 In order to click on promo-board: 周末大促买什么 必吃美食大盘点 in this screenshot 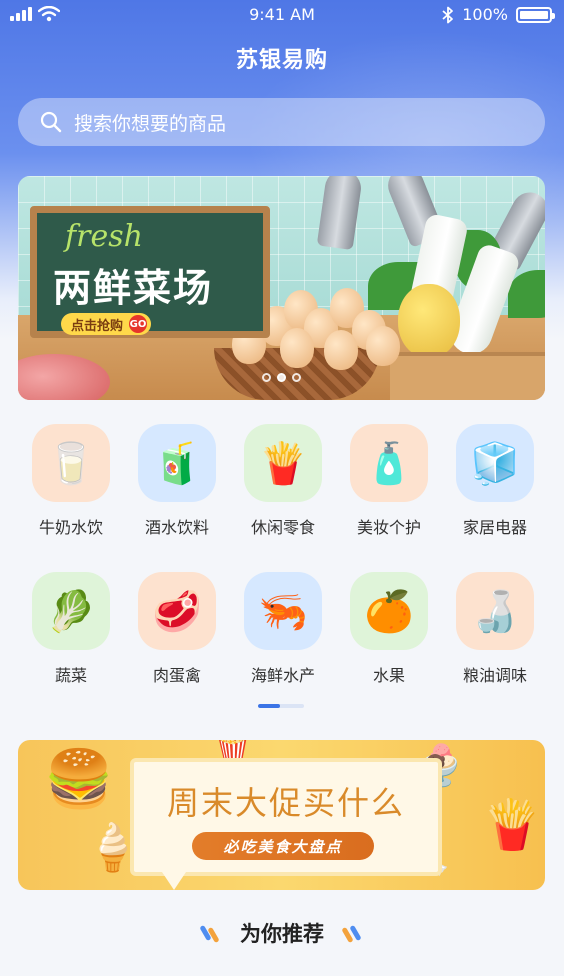, I will do `click(286, 824)`.